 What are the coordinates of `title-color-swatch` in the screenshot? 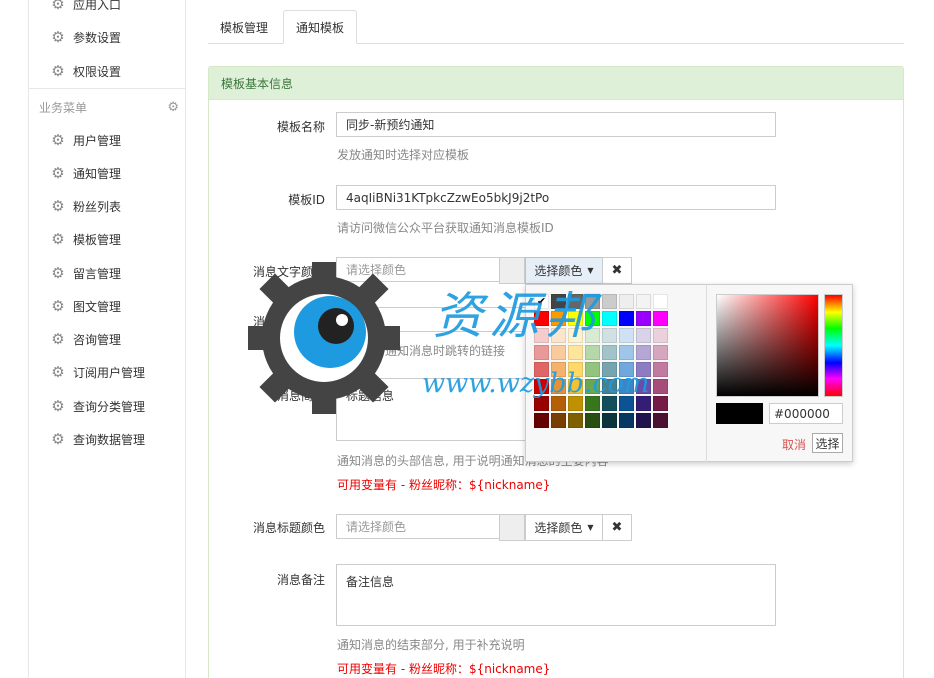 It's located at (512, 527).